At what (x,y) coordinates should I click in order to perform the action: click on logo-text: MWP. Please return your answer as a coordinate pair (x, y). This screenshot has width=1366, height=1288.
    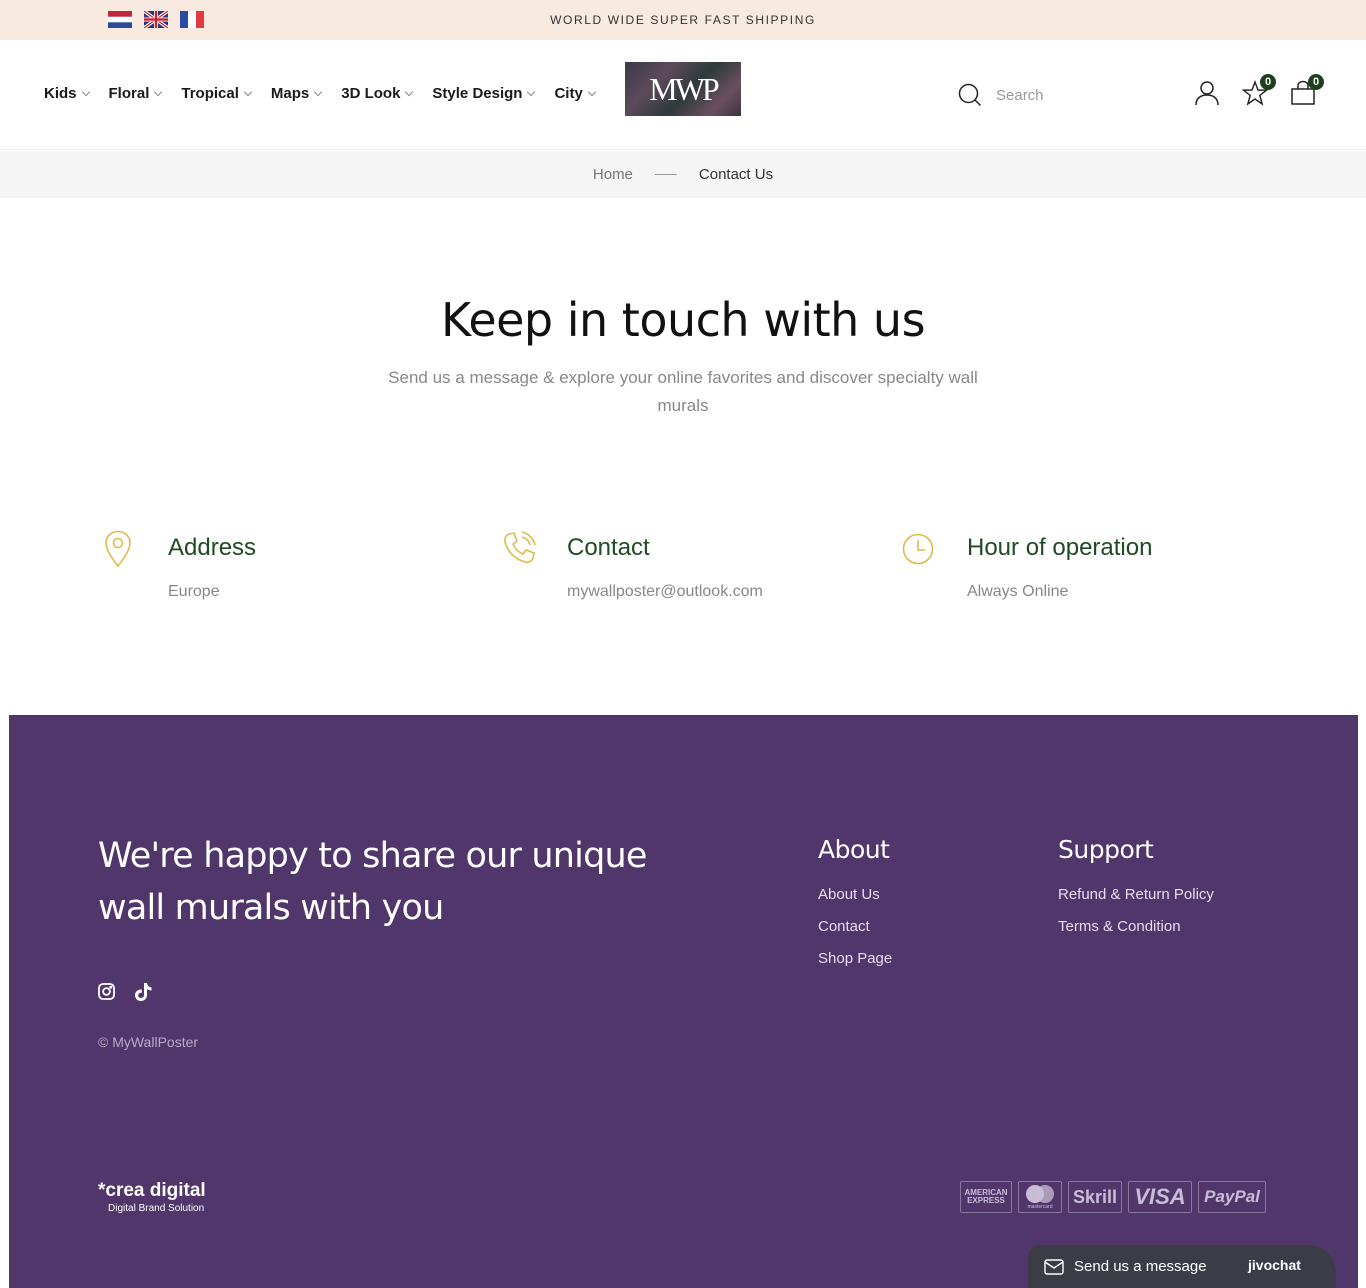
    Looking at the image, I should click on (684, 88).